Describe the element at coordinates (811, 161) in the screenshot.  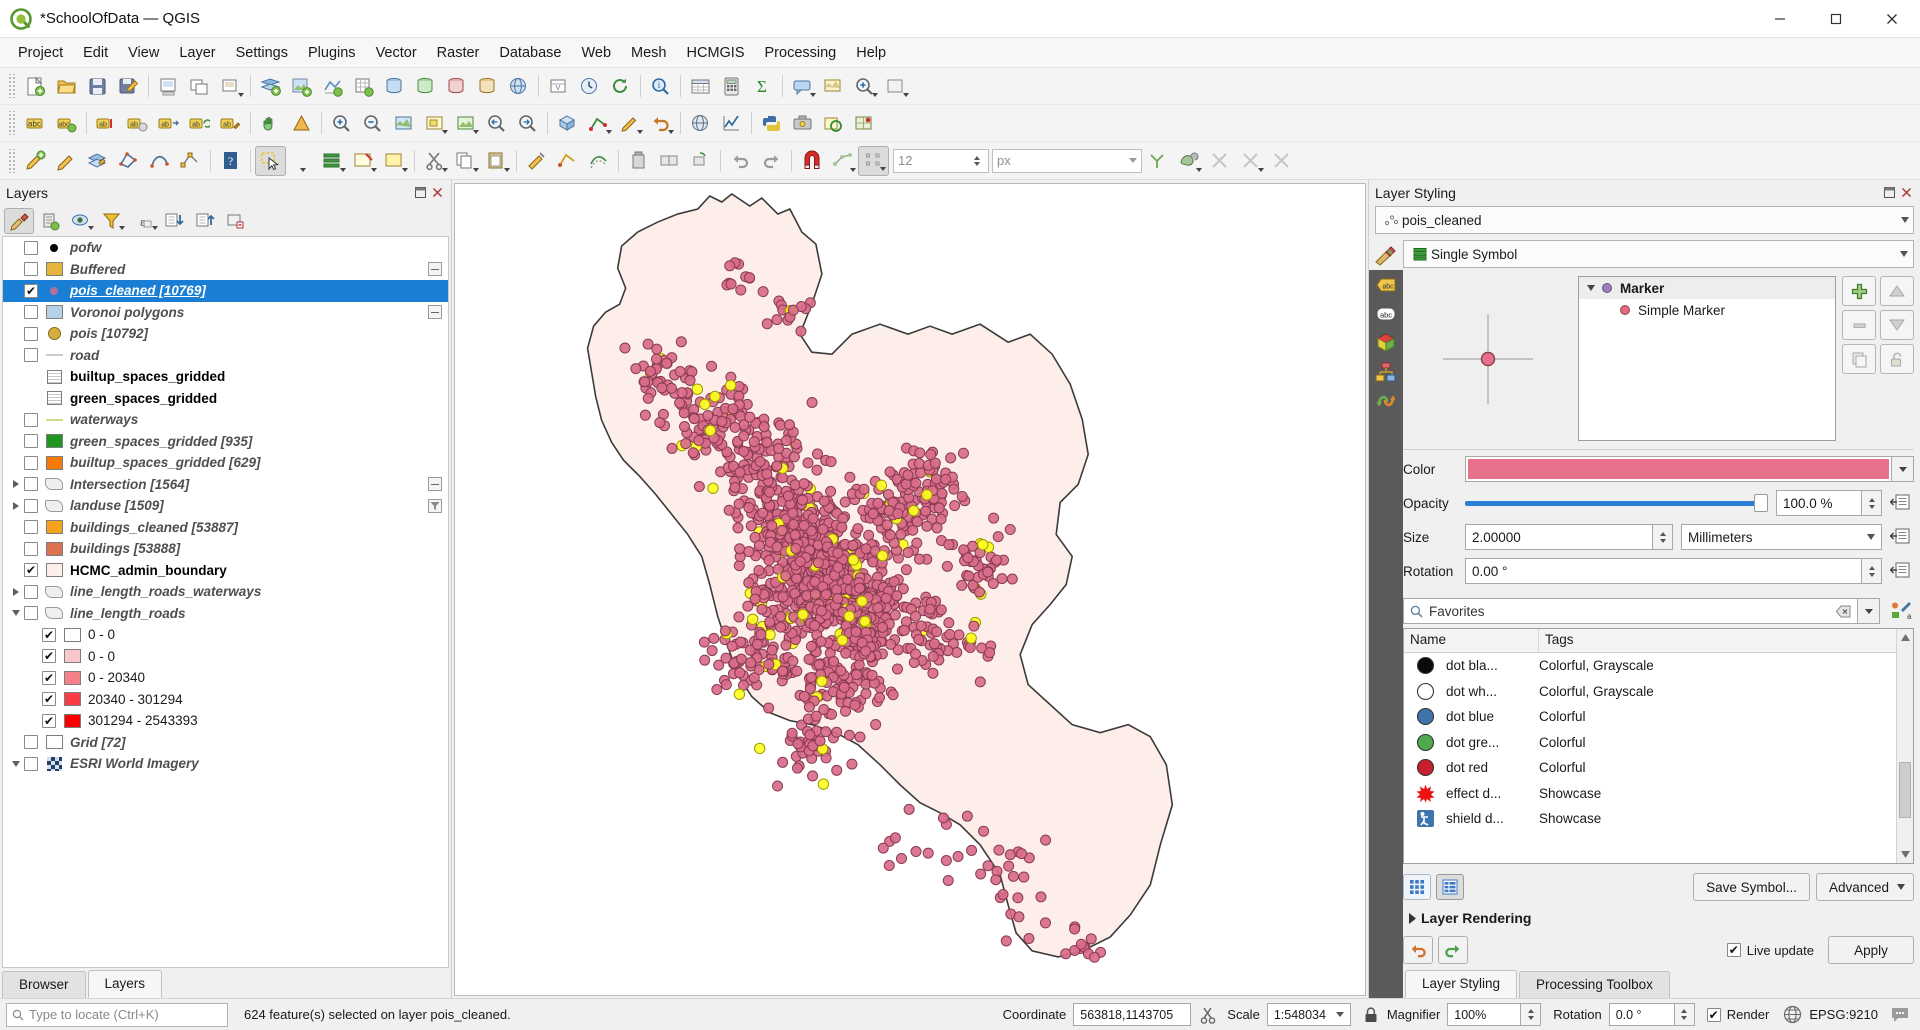
I see `magnet-snapping-icon` at that location.